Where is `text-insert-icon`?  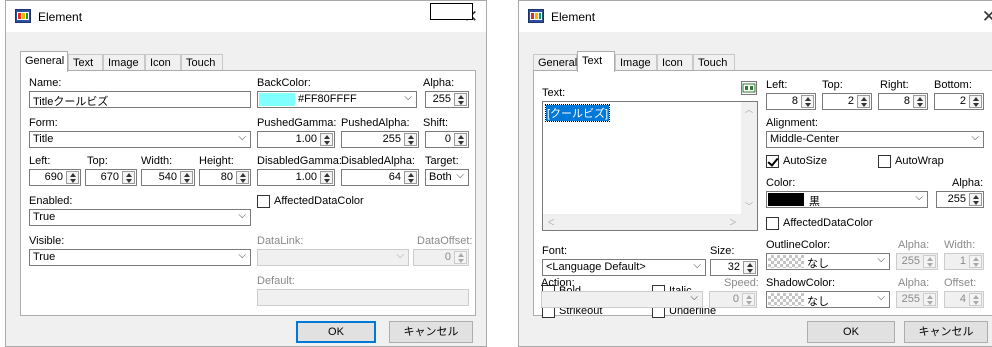 text-insert-icon is located at coordinates (749, 88).